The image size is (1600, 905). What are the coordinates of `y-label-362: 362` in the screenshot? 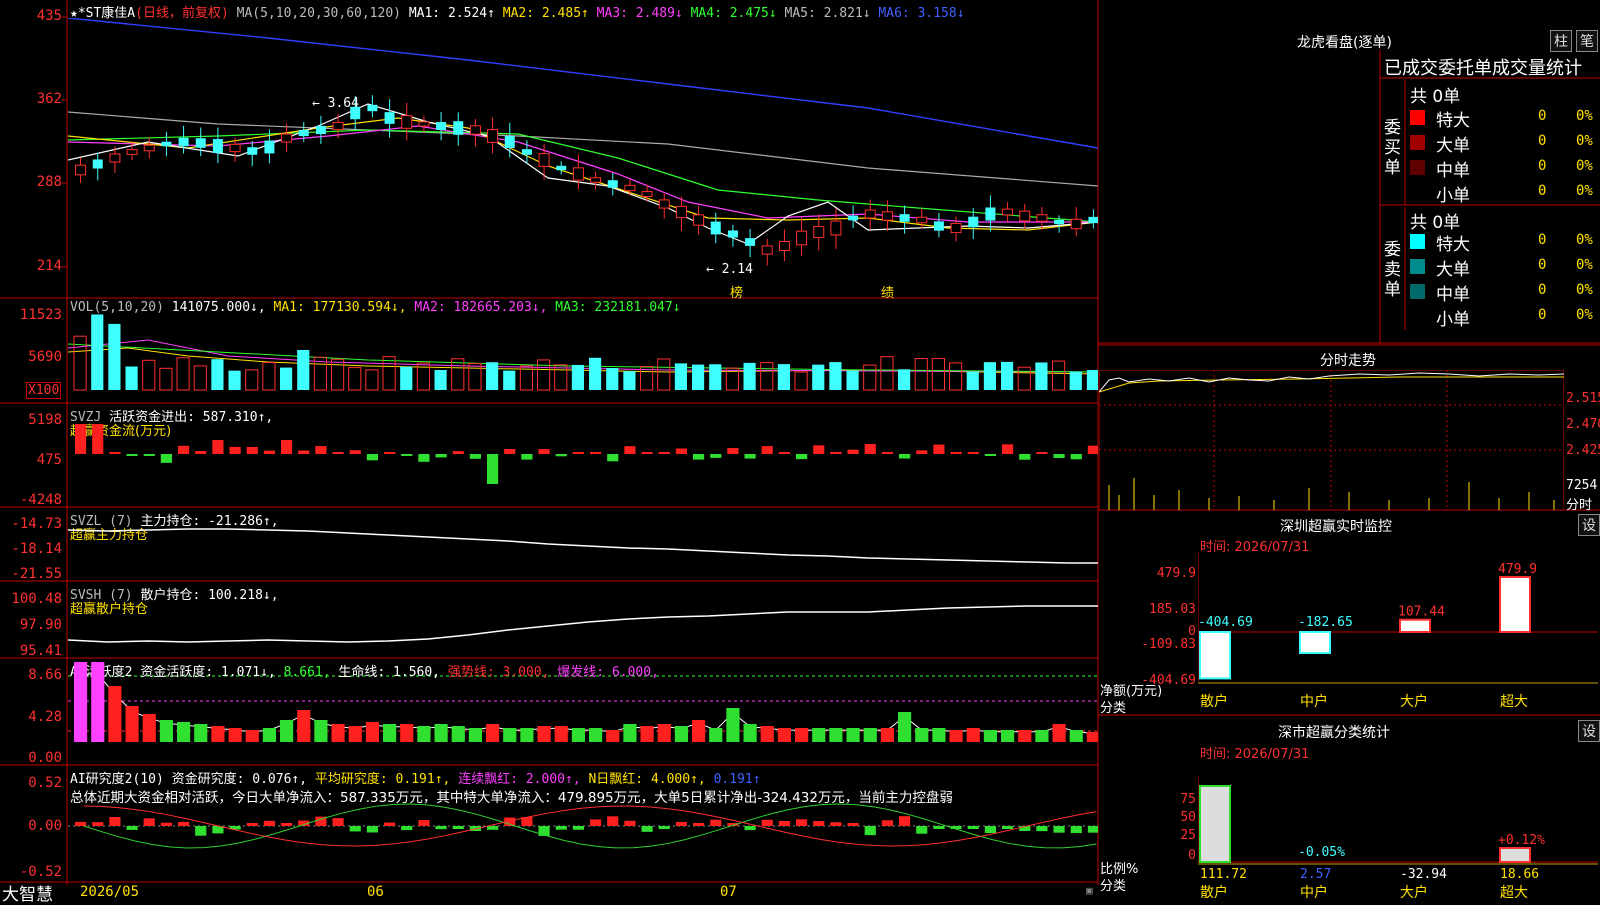 It's located at (49, 99).